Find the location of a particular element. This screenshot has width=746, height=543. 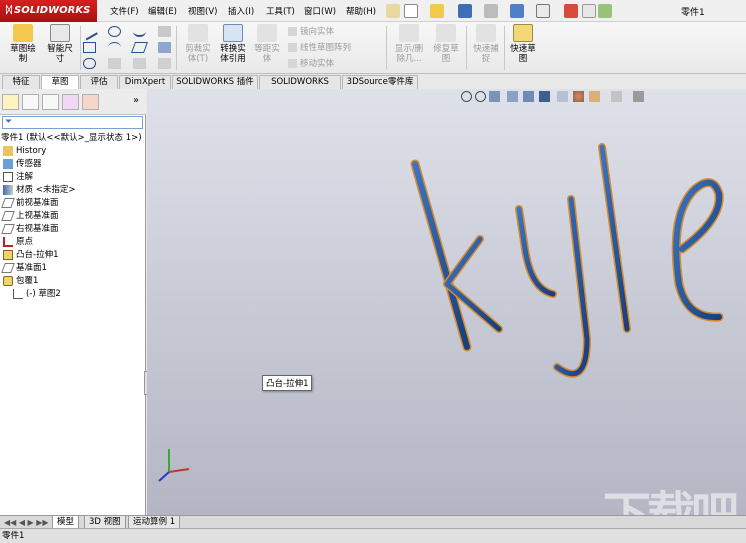

tab-mbd: SOLIDWORKS MBD is located at coordinates (300, 87).